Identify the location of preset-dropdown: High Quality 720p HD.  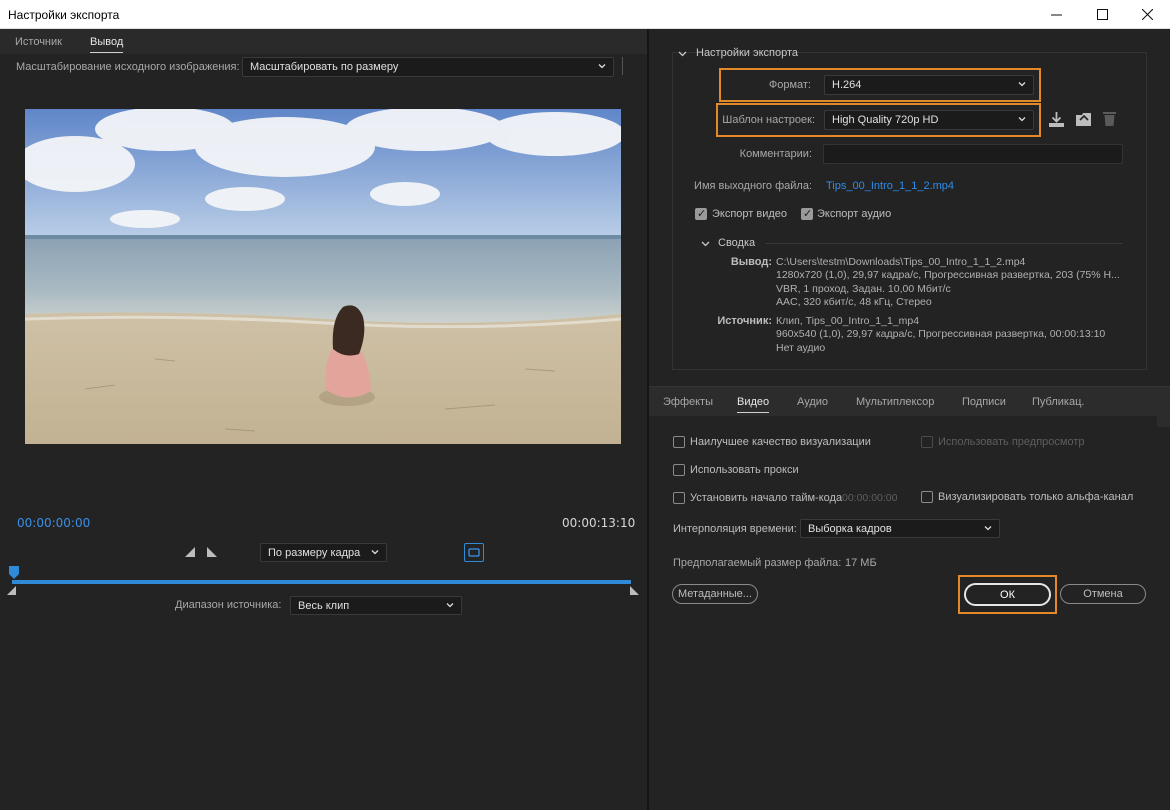
(929, 120).